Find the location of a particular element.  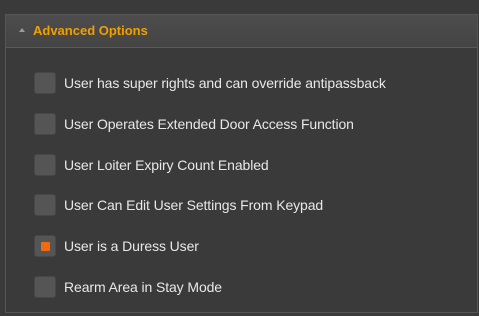

checkbox-checked is located at coordinates (45, 246).